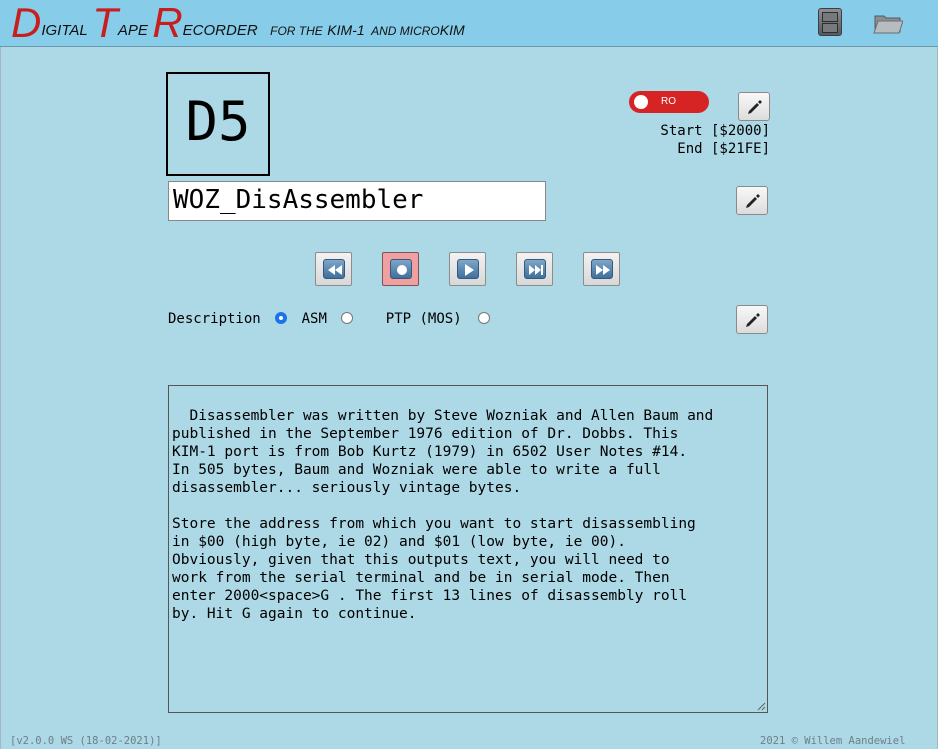 The width and height of the screenshot is (938, 749). Describe the element at coordinates (346, 30) in the screenshot. I see `subtitle-kim1: KIM-1` at that location.